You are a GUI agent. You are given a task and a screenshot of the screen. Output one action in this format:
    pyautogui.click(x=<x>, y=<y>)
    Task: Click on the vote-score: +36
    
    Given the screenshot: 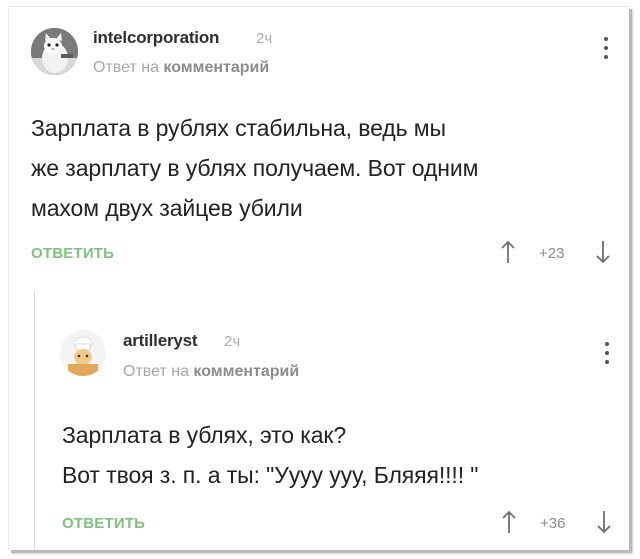 What is the action you would take?
    pyautogui.click(x=553, y=523)
    